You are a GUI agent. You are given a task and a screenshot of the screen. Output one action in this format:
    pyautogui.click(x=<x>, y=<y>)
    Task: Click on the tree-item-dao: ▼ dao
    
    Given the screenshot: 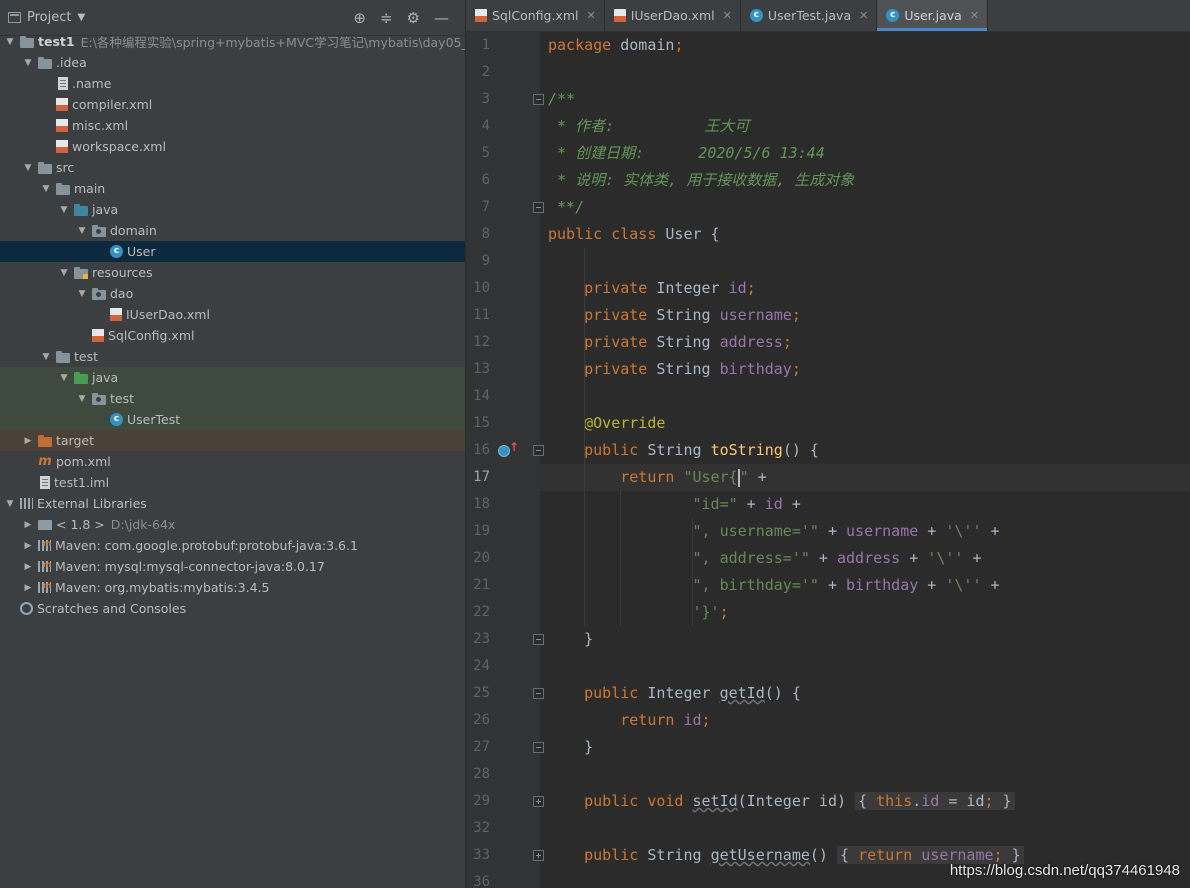 What is the action you would take?
    pyautogui.click(x=232, y=293)
    